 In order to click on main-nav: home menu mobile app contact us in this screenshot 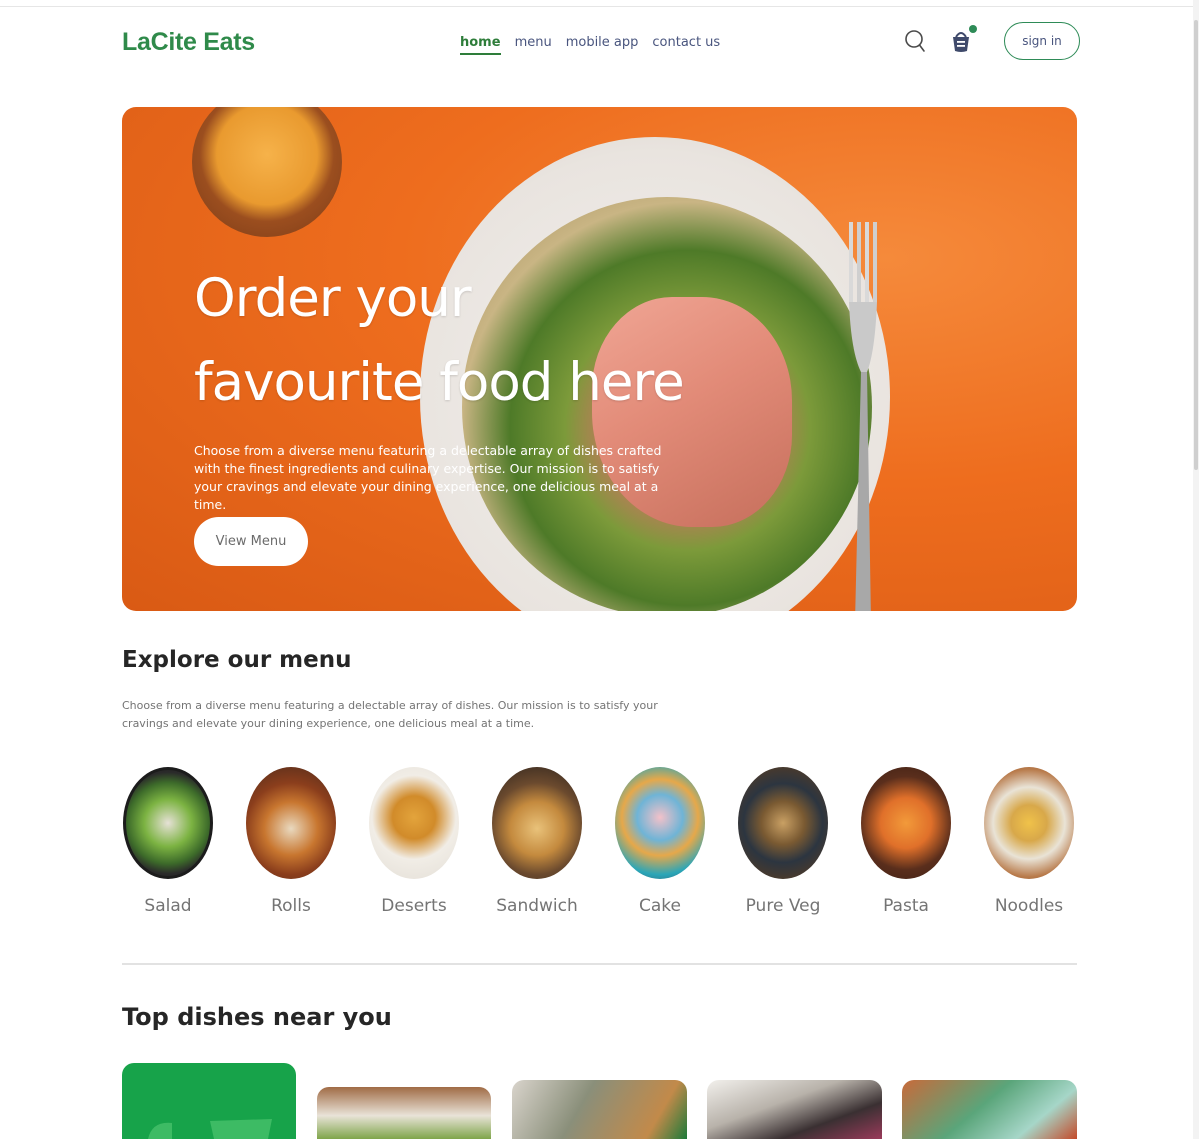, I will do `click(590, 45)`.